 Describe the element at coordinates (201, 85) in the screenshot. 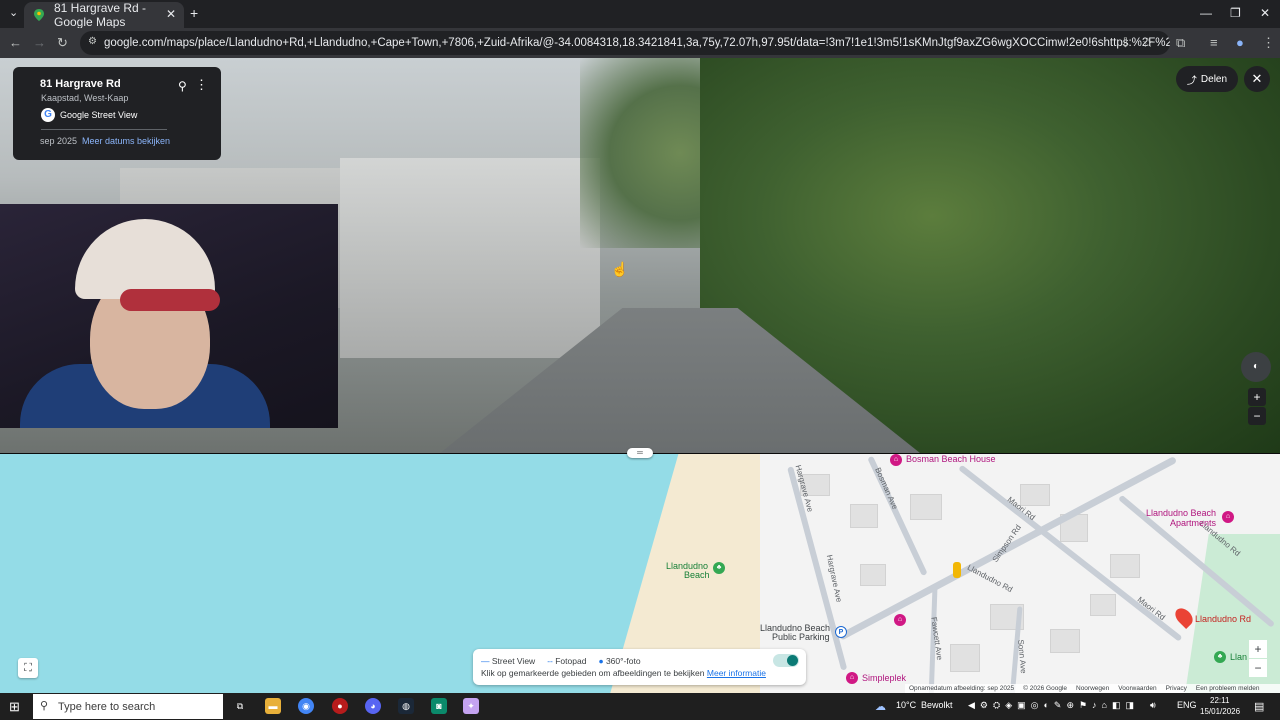

I see `more-options-icon: ⋮` at that location.